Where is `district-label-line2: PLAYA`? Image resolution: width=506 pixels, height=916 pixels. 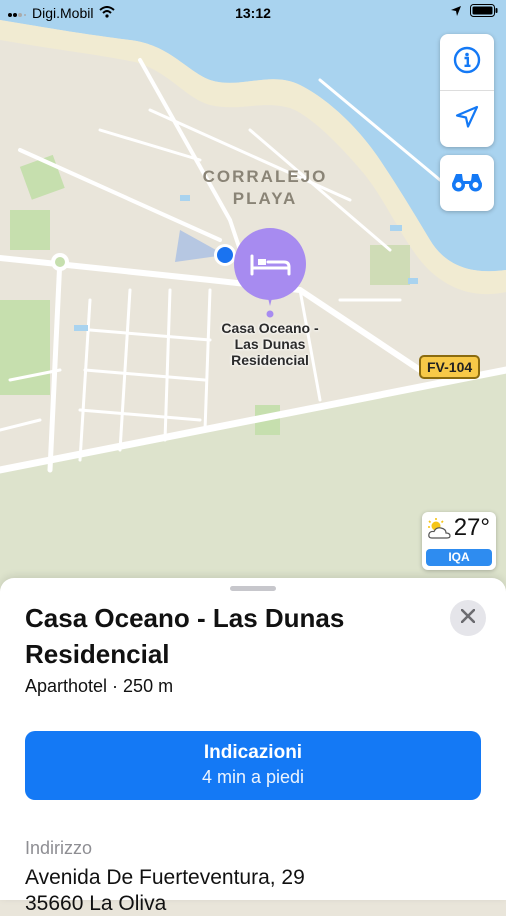 district-label-line2: PLAYA is located at coordinates (265, 198).